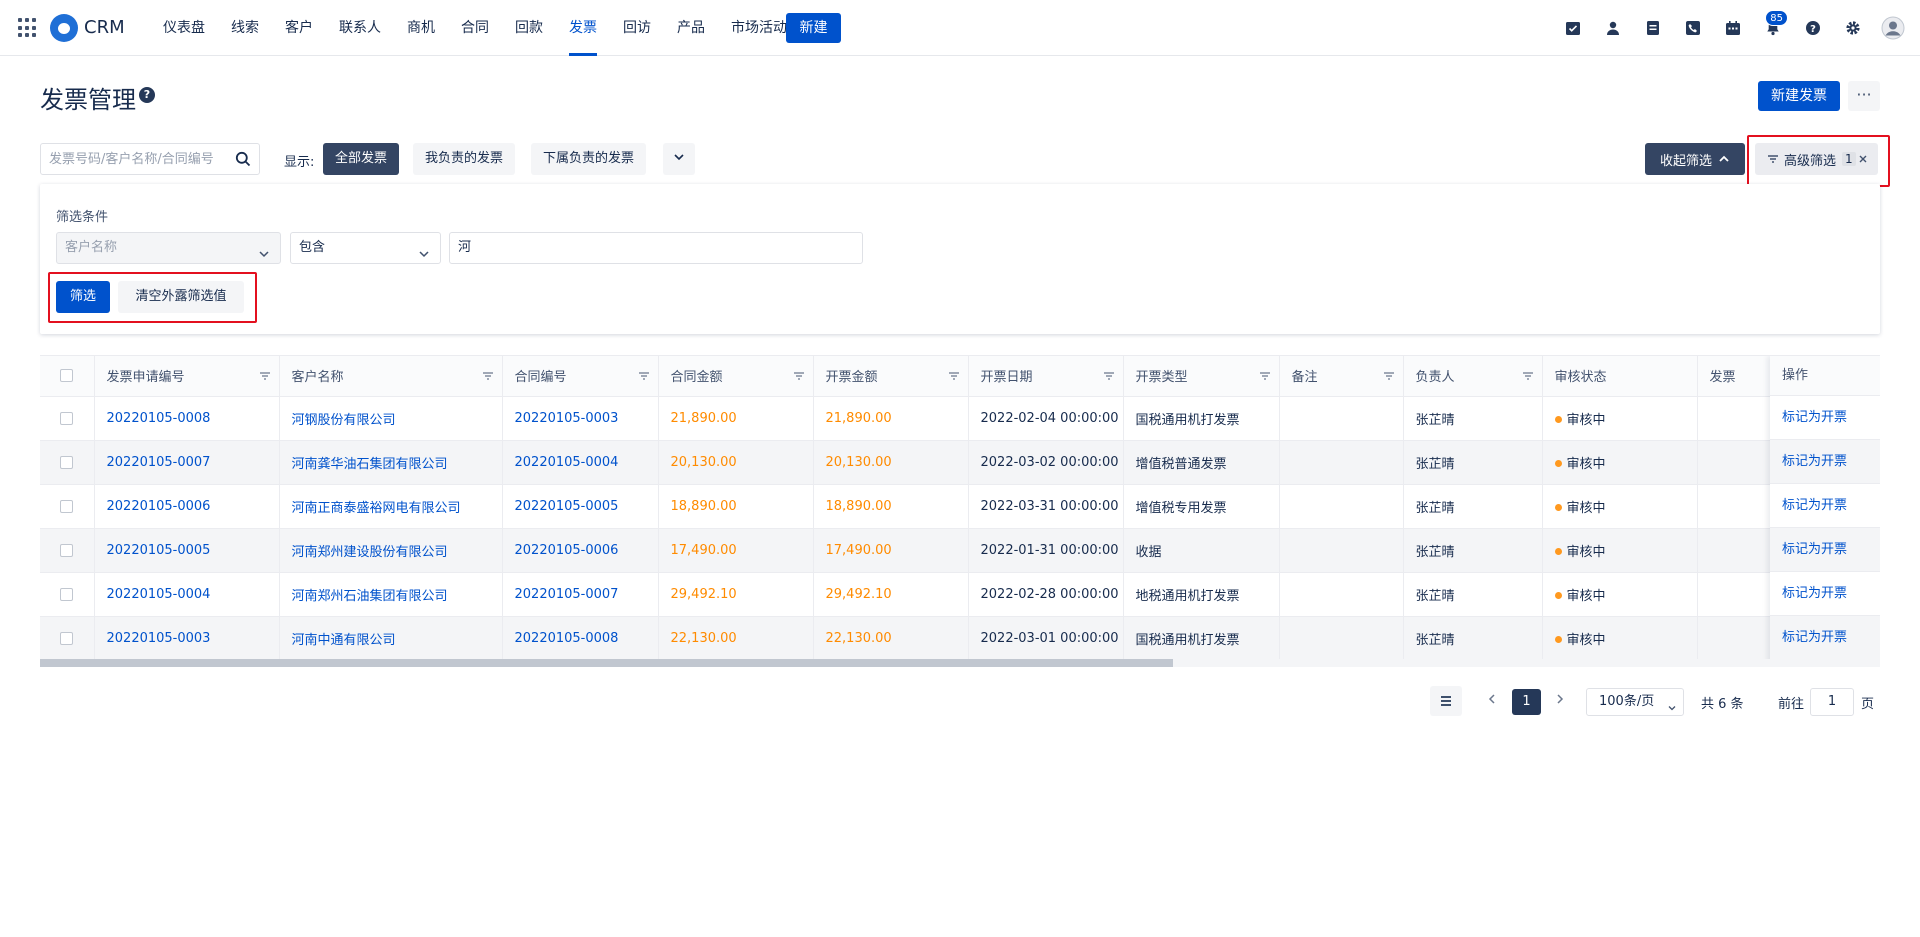  What do you see at coordinates (679, 159) in the screenshot?
I see `view-dropdown` at bounding box center [679, 159].